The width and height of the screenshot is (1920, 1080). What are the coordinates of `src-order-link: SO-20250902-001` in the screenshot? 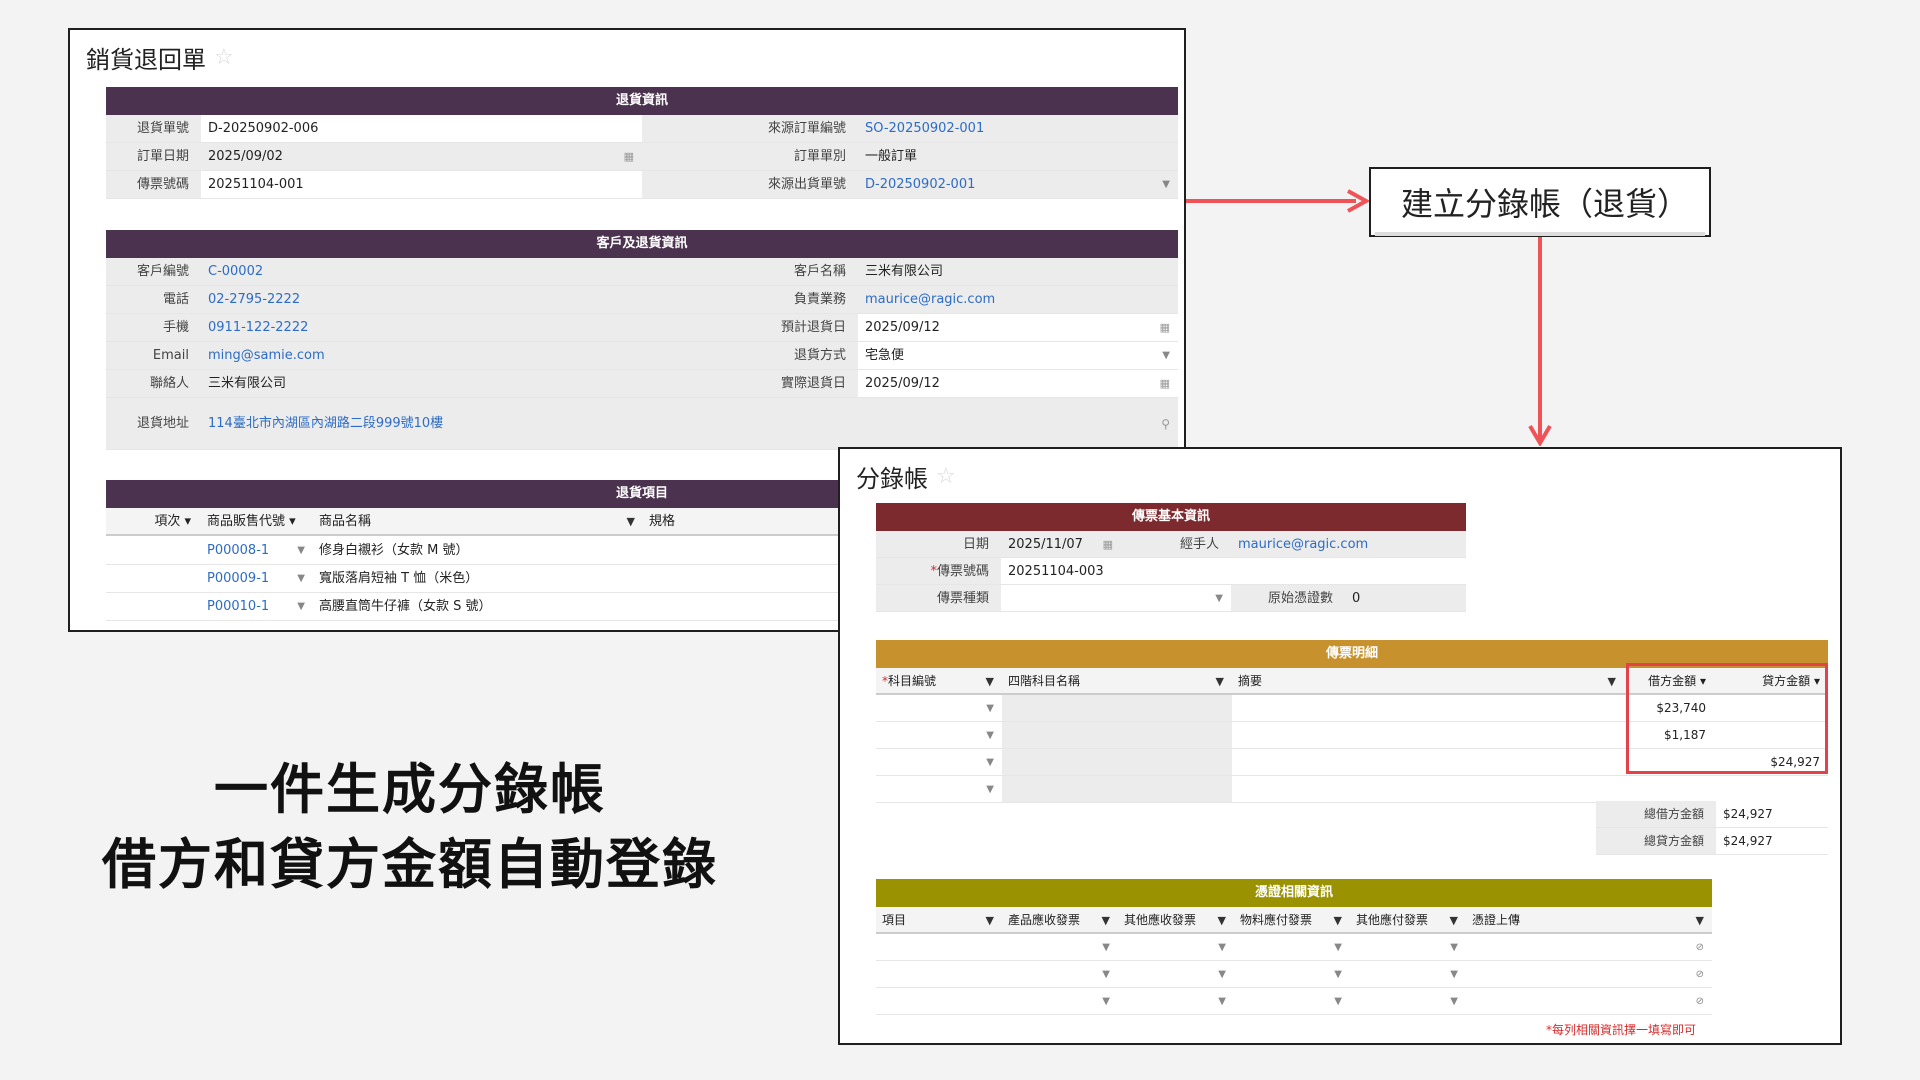 It's located at (1018, 128).